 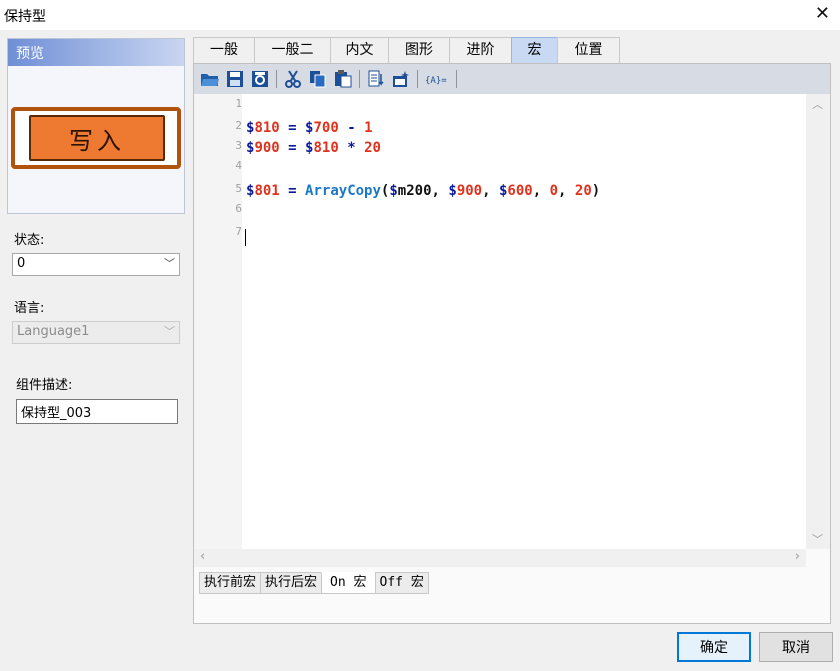 What do you see at coordinates (351, 148) in the screenshot?
I see `code-token: *` at bounding box center [351, 148].